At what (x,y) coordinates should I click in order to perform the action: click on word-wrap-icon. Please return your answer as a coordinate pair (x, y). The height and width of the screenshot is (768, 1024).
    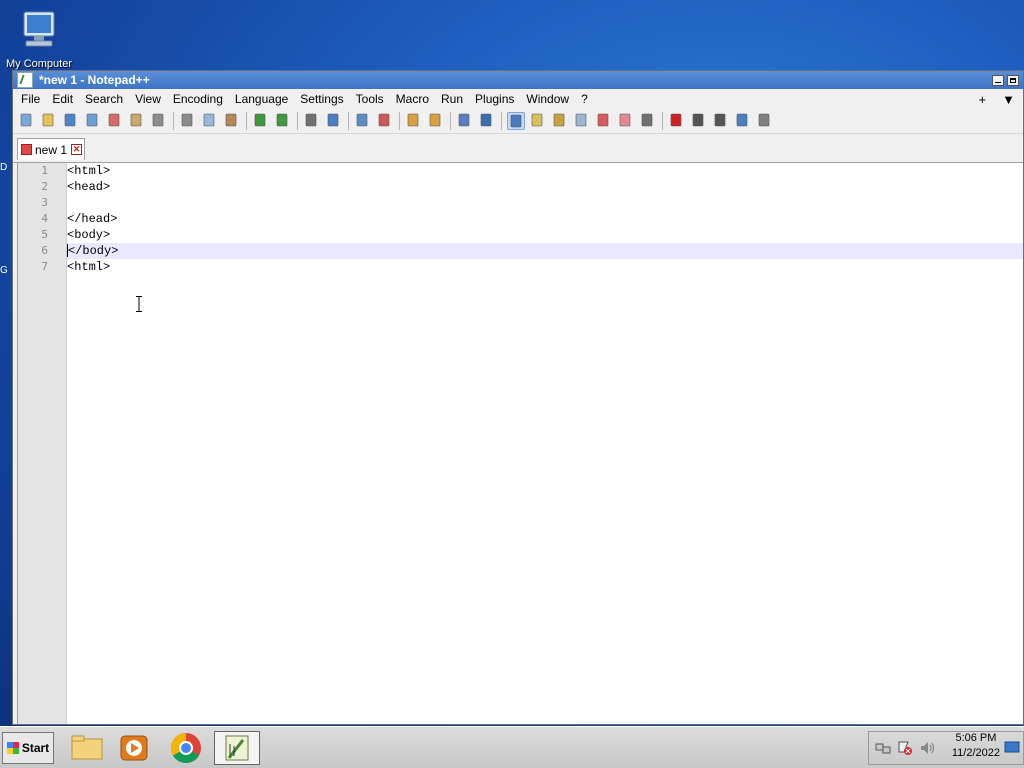
    Looking at the image, I should click on (465, 121).